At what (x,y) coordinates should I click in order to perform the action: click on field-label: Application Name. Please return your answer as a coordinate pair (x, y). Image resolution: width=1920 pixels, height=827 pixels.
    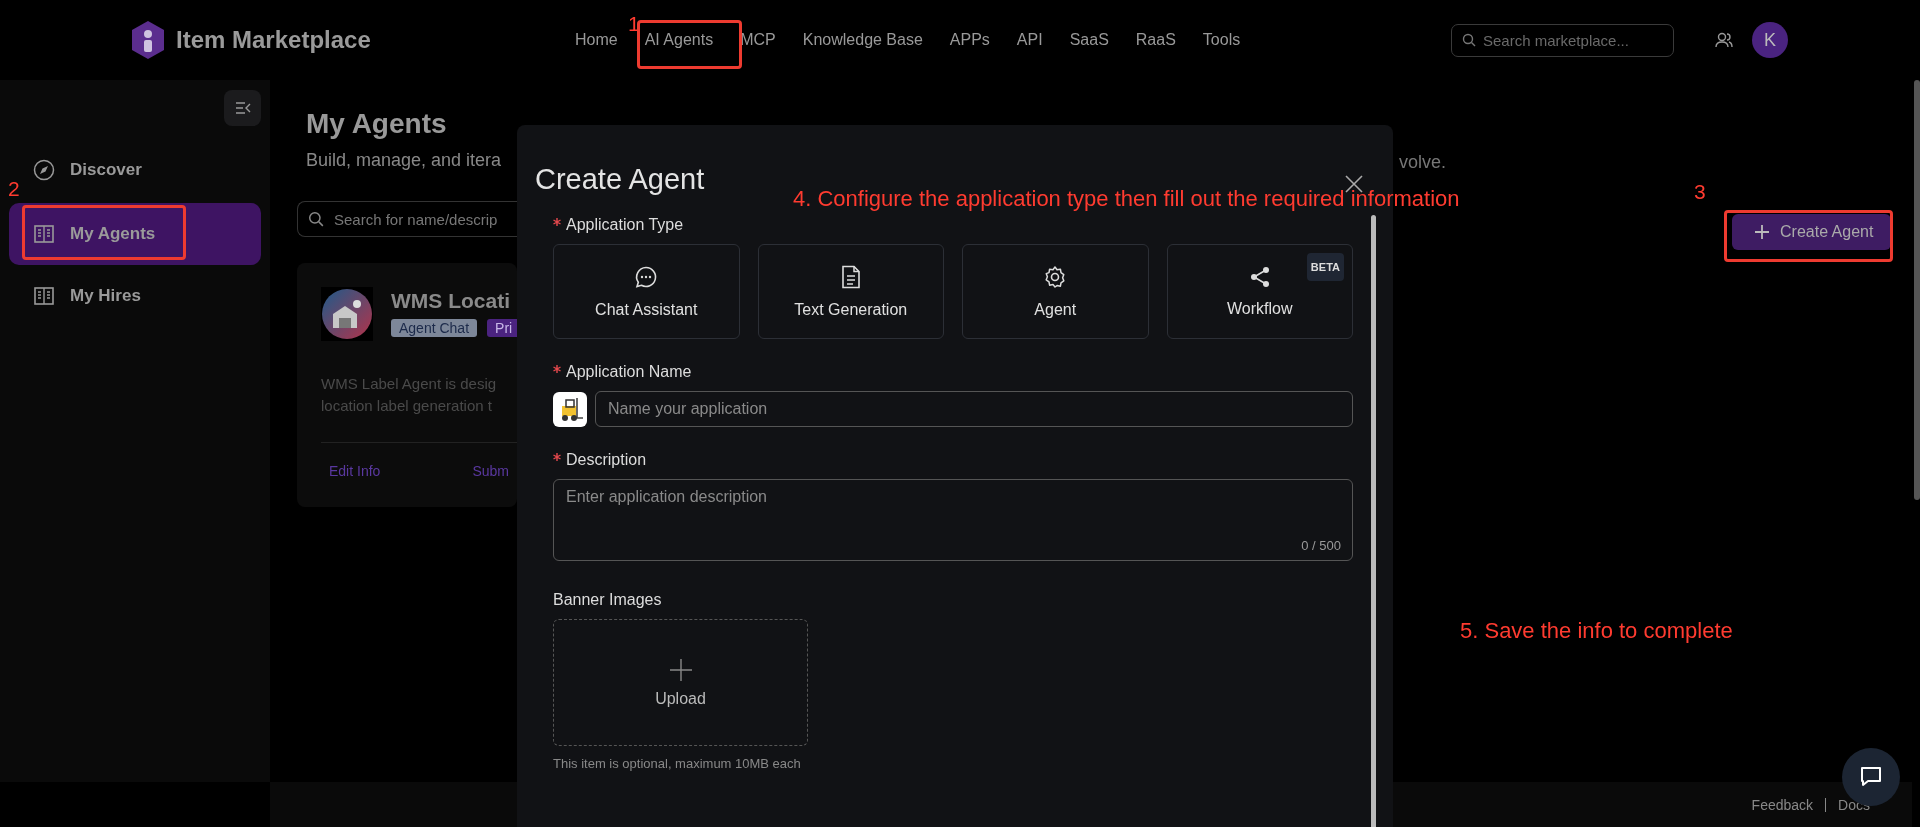
    Looking at the image, I should click on (629, 372).